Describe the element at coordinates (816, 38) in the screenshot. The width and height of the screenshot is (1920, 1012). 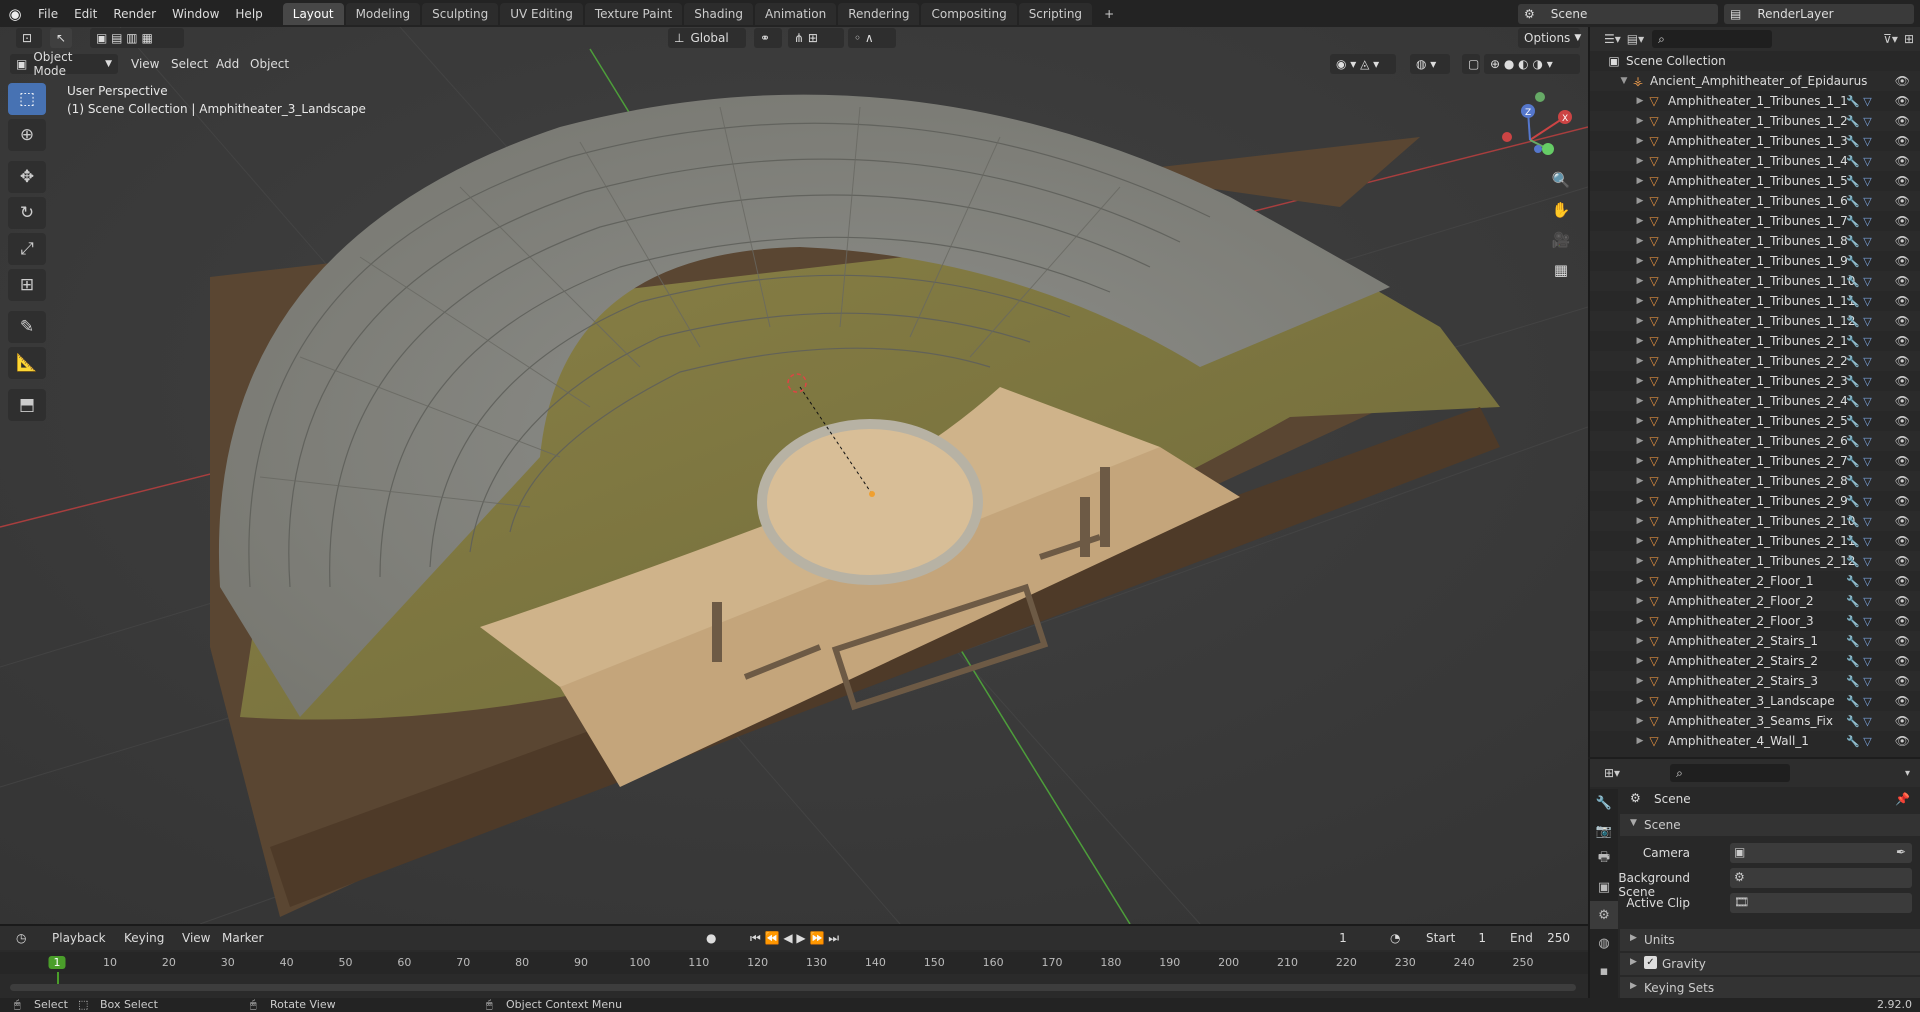
I see `snapping-button: ⋔ ⊞` at that location.